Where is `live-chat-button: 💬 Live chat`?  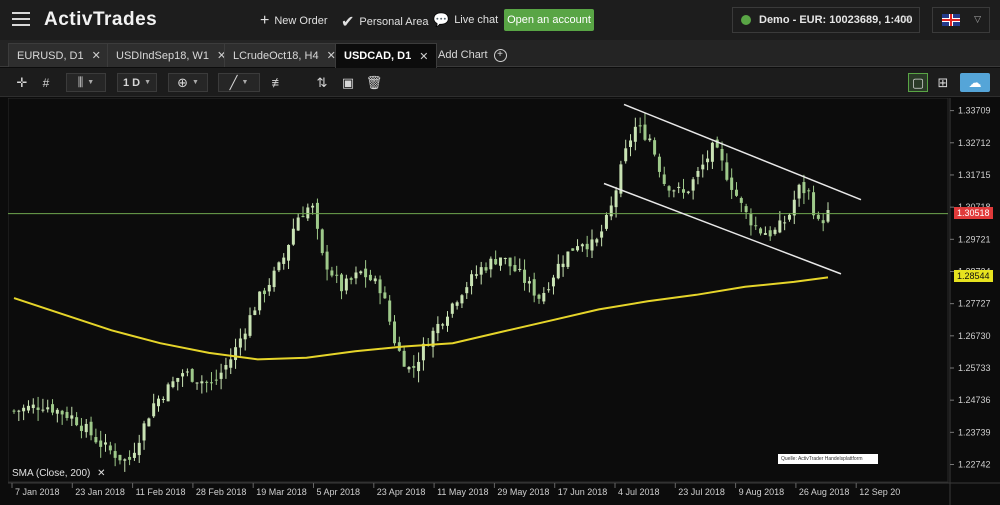 live-chat-button: 💬 Live chat is located at coordinates (465, 20).